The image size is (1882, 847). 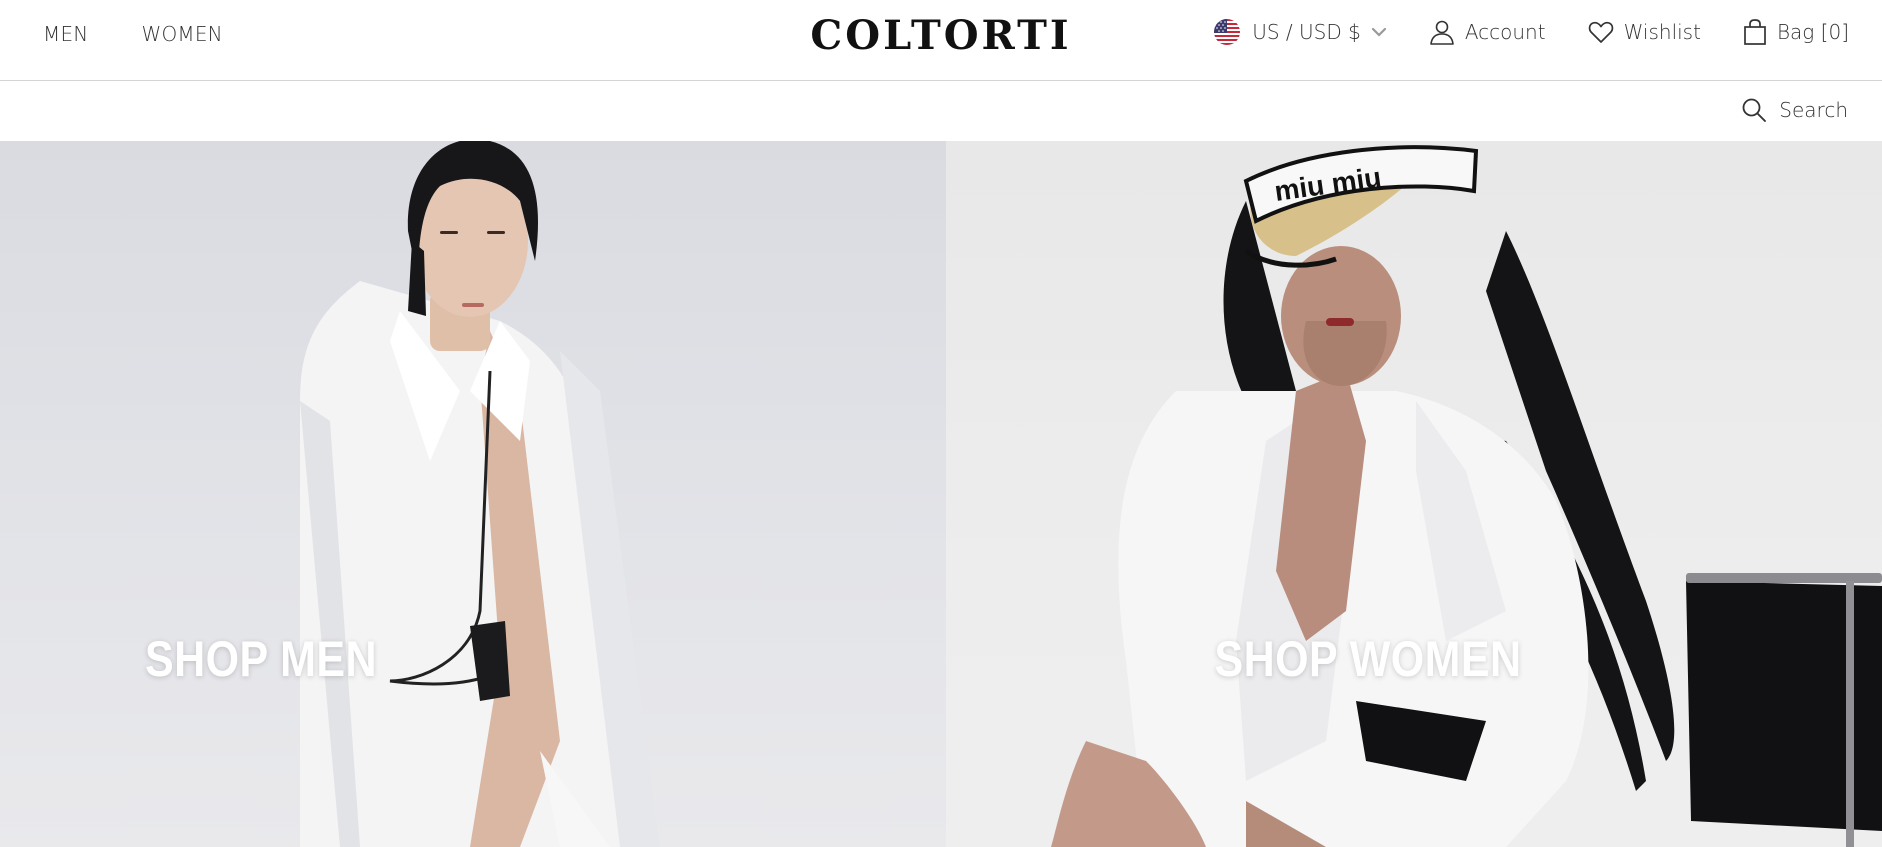 I want to click on heart-icon, so click(x=1601, y=32).